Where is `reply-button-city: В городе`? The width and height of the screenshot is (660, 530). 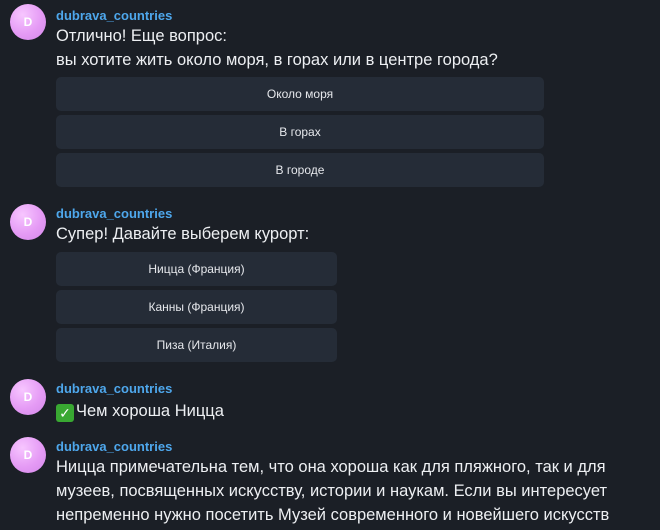 reply-button-city: В городе is located at coordinates (300, 170).